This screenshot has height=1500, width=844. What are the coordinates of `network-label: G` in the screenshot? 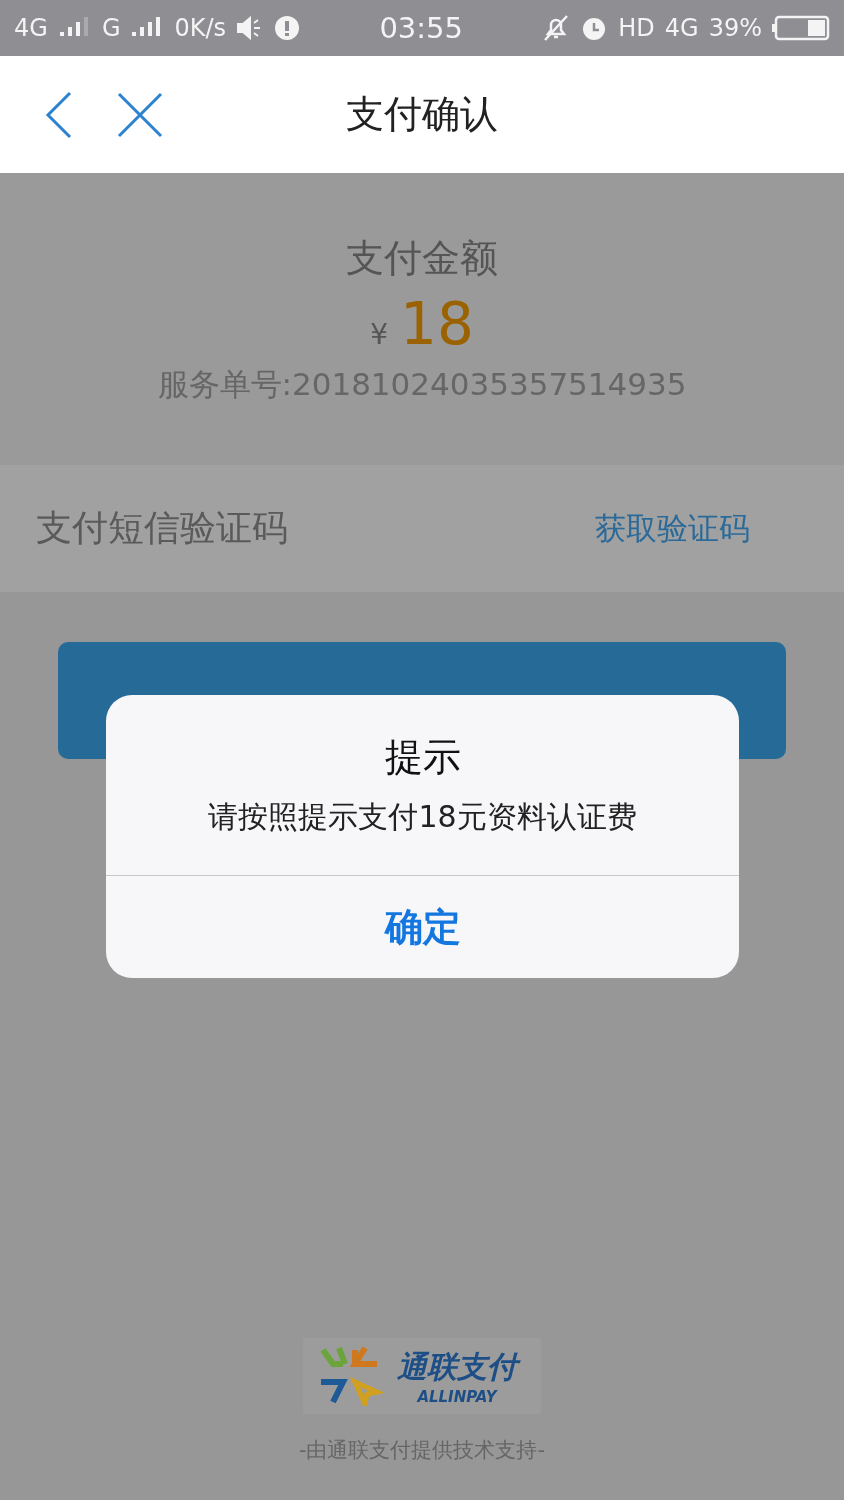 It's located at (111, 28).